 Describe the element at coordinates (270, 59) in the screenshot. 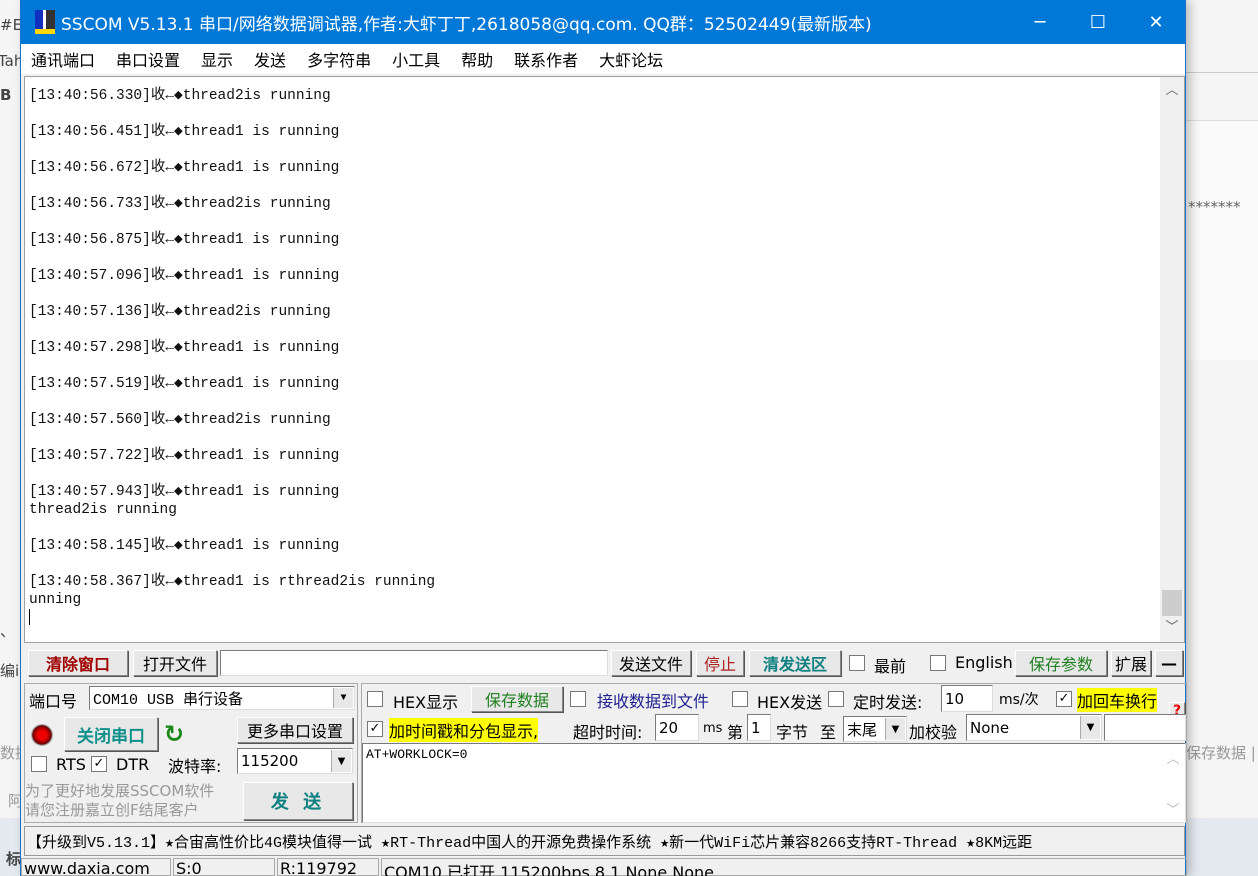

I see `menu-send: 发送` at that location.